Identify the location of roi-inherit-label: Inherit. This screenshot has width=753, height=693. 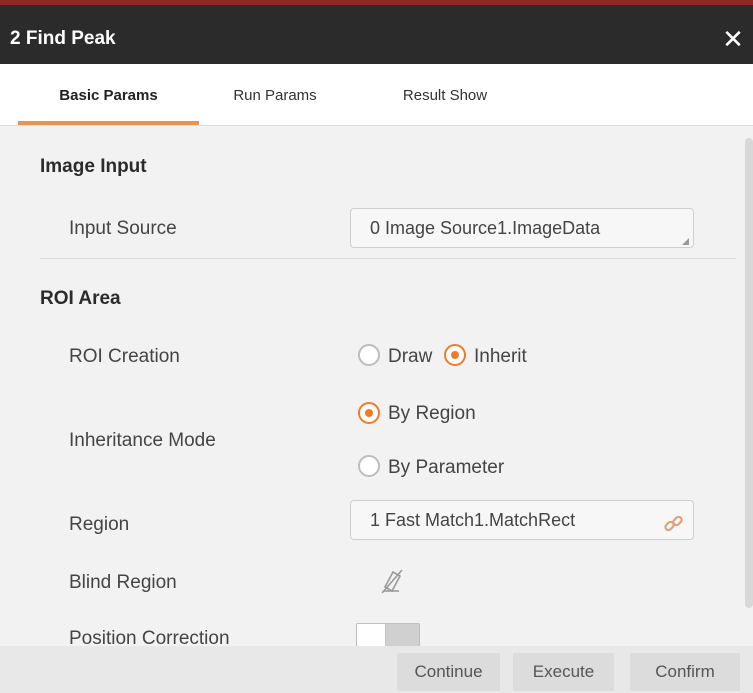
(500, 357).